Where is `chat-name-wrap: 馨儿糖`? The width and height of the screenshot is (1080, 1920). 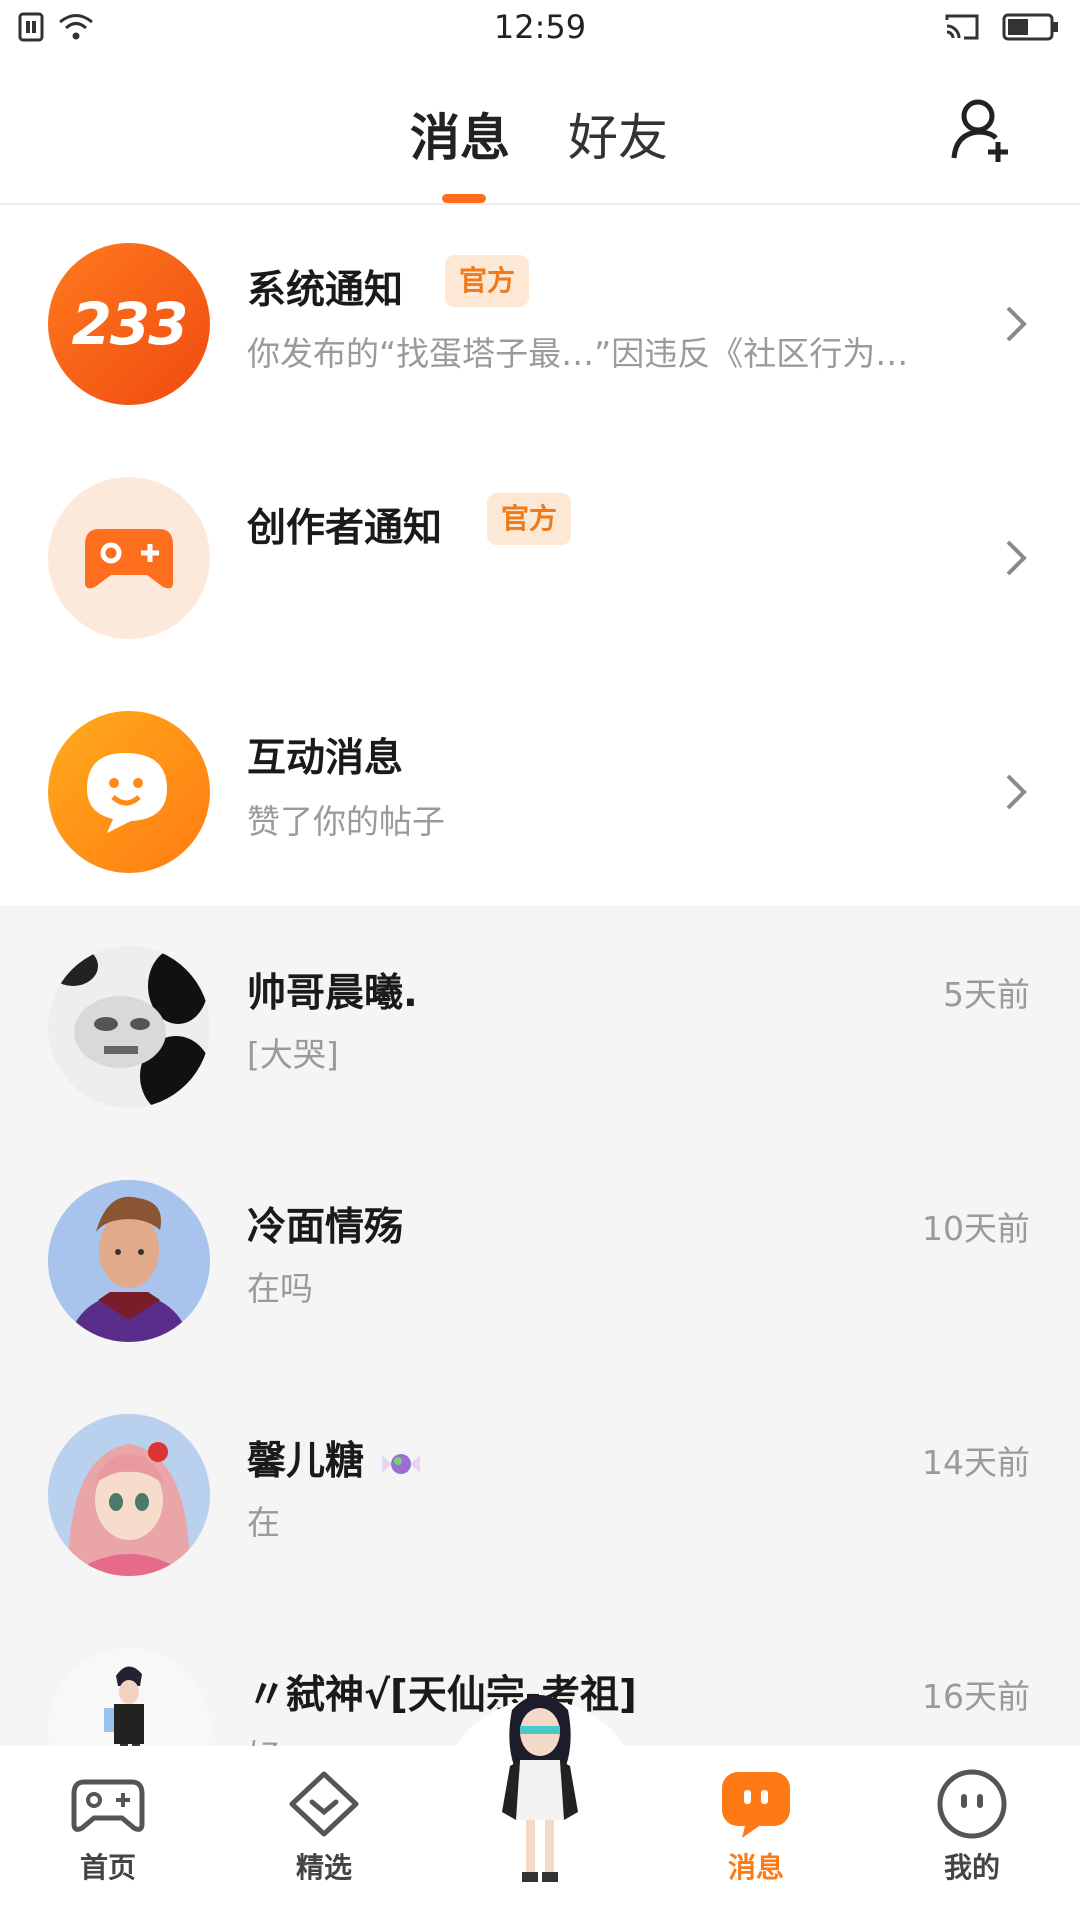
chat-name-wrap: 馨儿糖 is located at coordinates (335, 1458).